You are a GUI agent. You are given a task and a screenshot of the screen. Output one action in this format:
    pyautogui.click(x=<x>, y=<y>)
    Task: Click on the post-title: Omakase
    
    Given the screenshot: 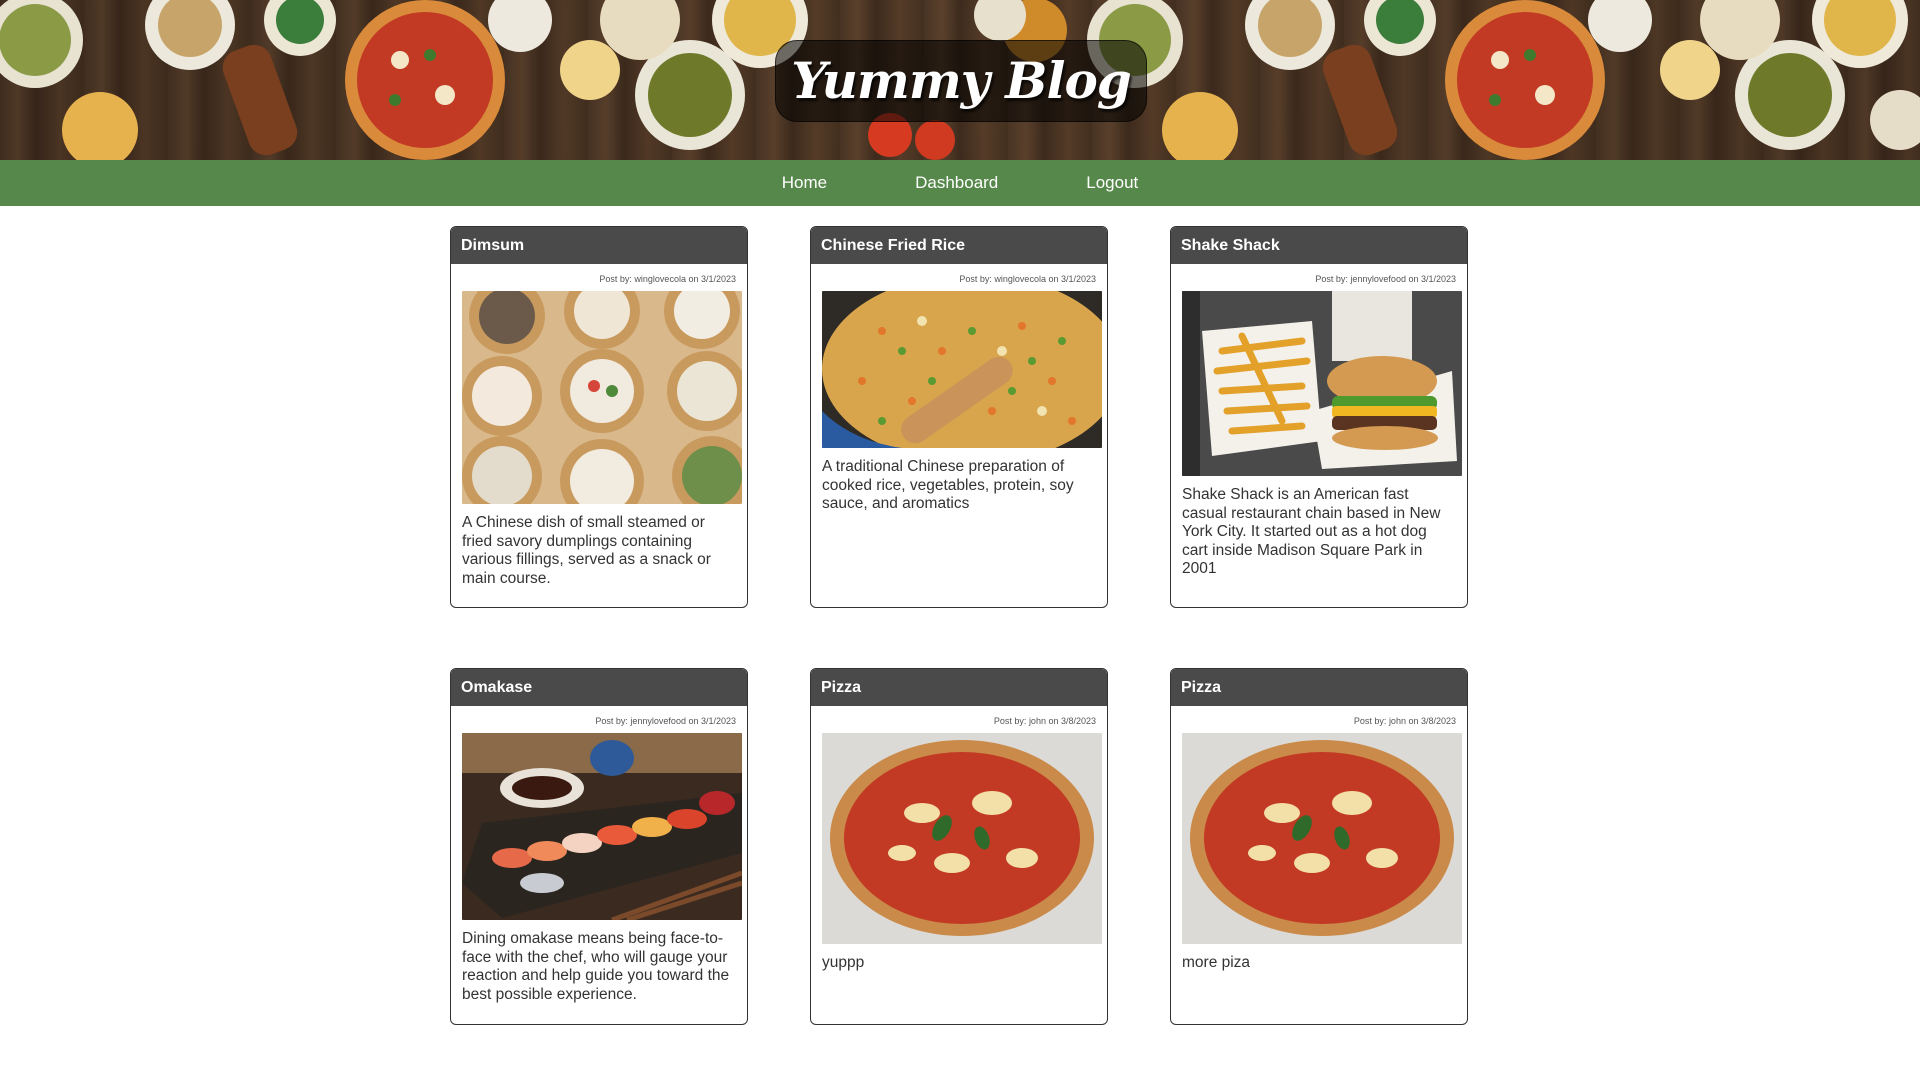 What is the action you would take?
    pyautogui.click(x=599, y=687)
    